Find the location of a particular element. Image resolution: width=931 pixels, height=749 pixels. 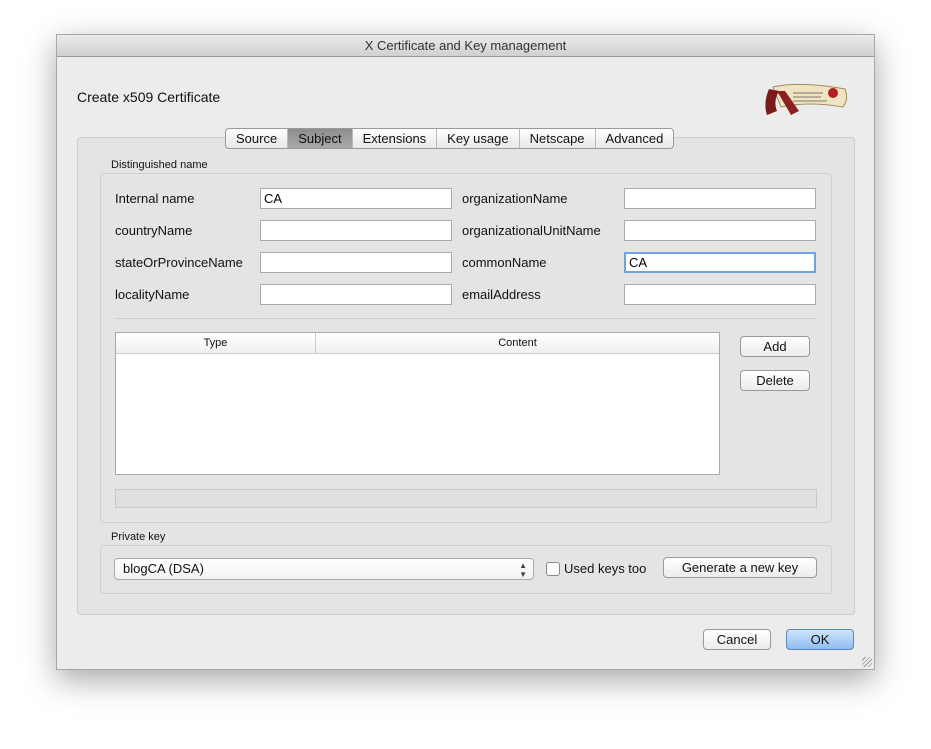

tab-extensions: Extensions is located at coordinates (395, 138).